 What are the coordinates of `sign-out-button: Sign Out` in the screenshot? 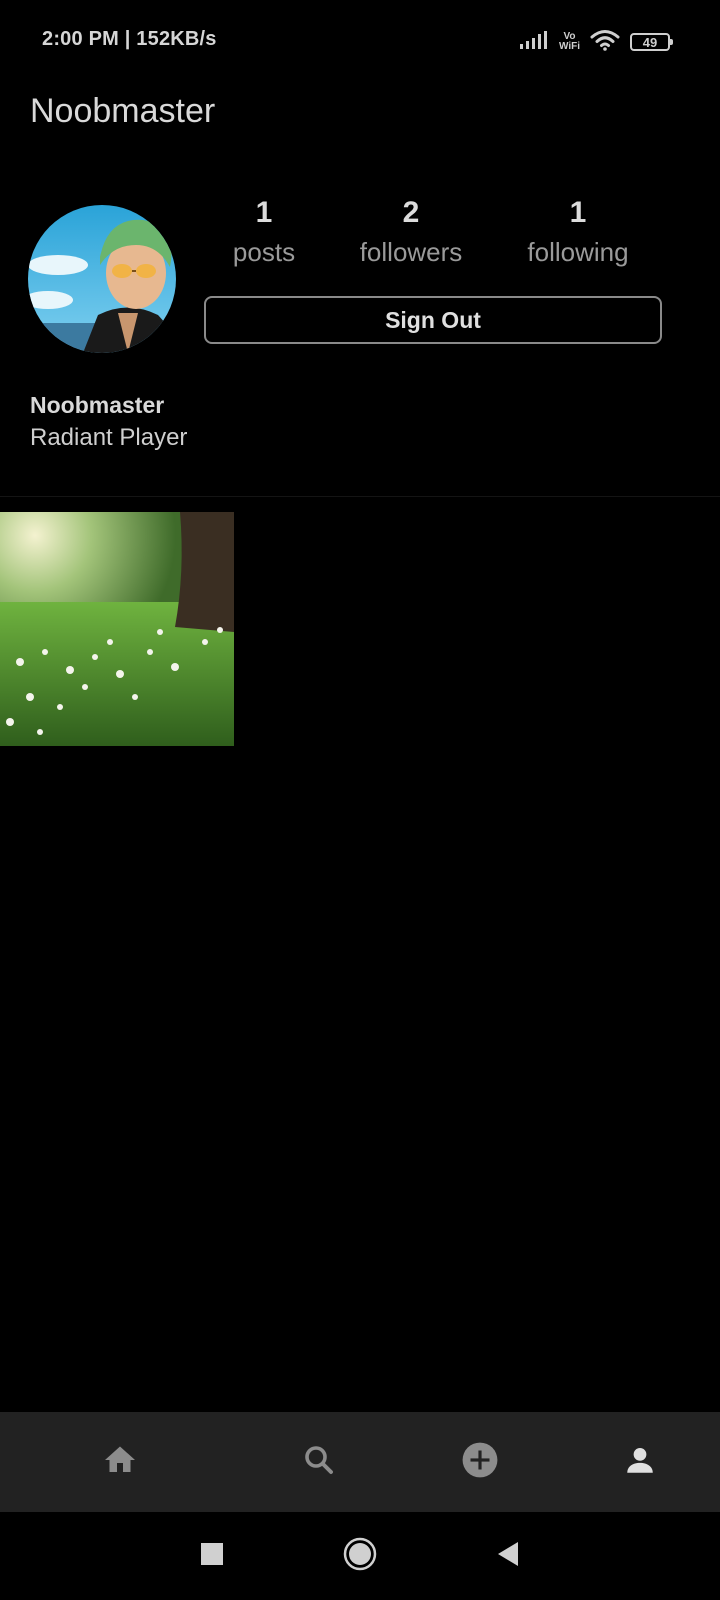 It's located at (433, 320).